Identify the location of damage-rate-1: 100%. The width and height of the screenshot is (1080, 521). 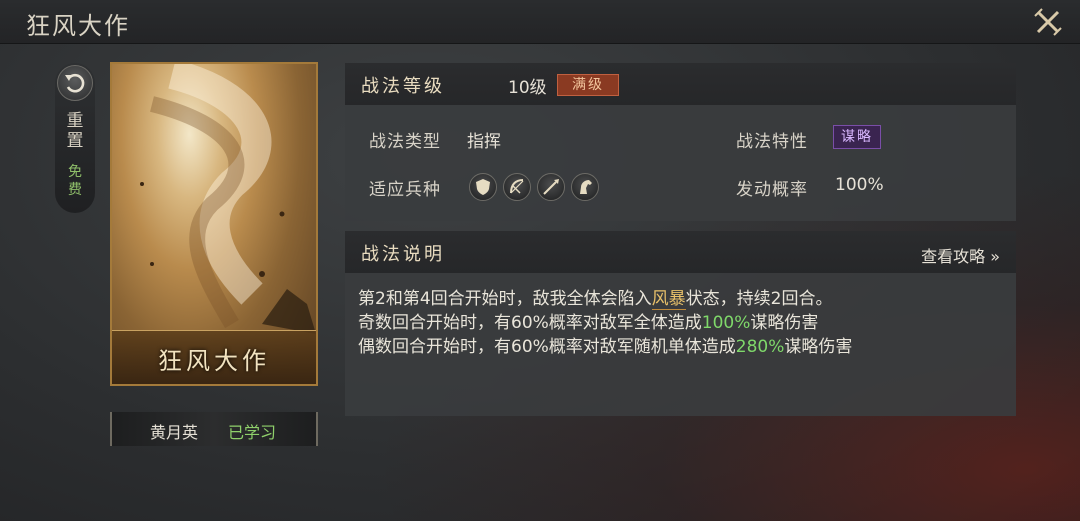
(726, 323).